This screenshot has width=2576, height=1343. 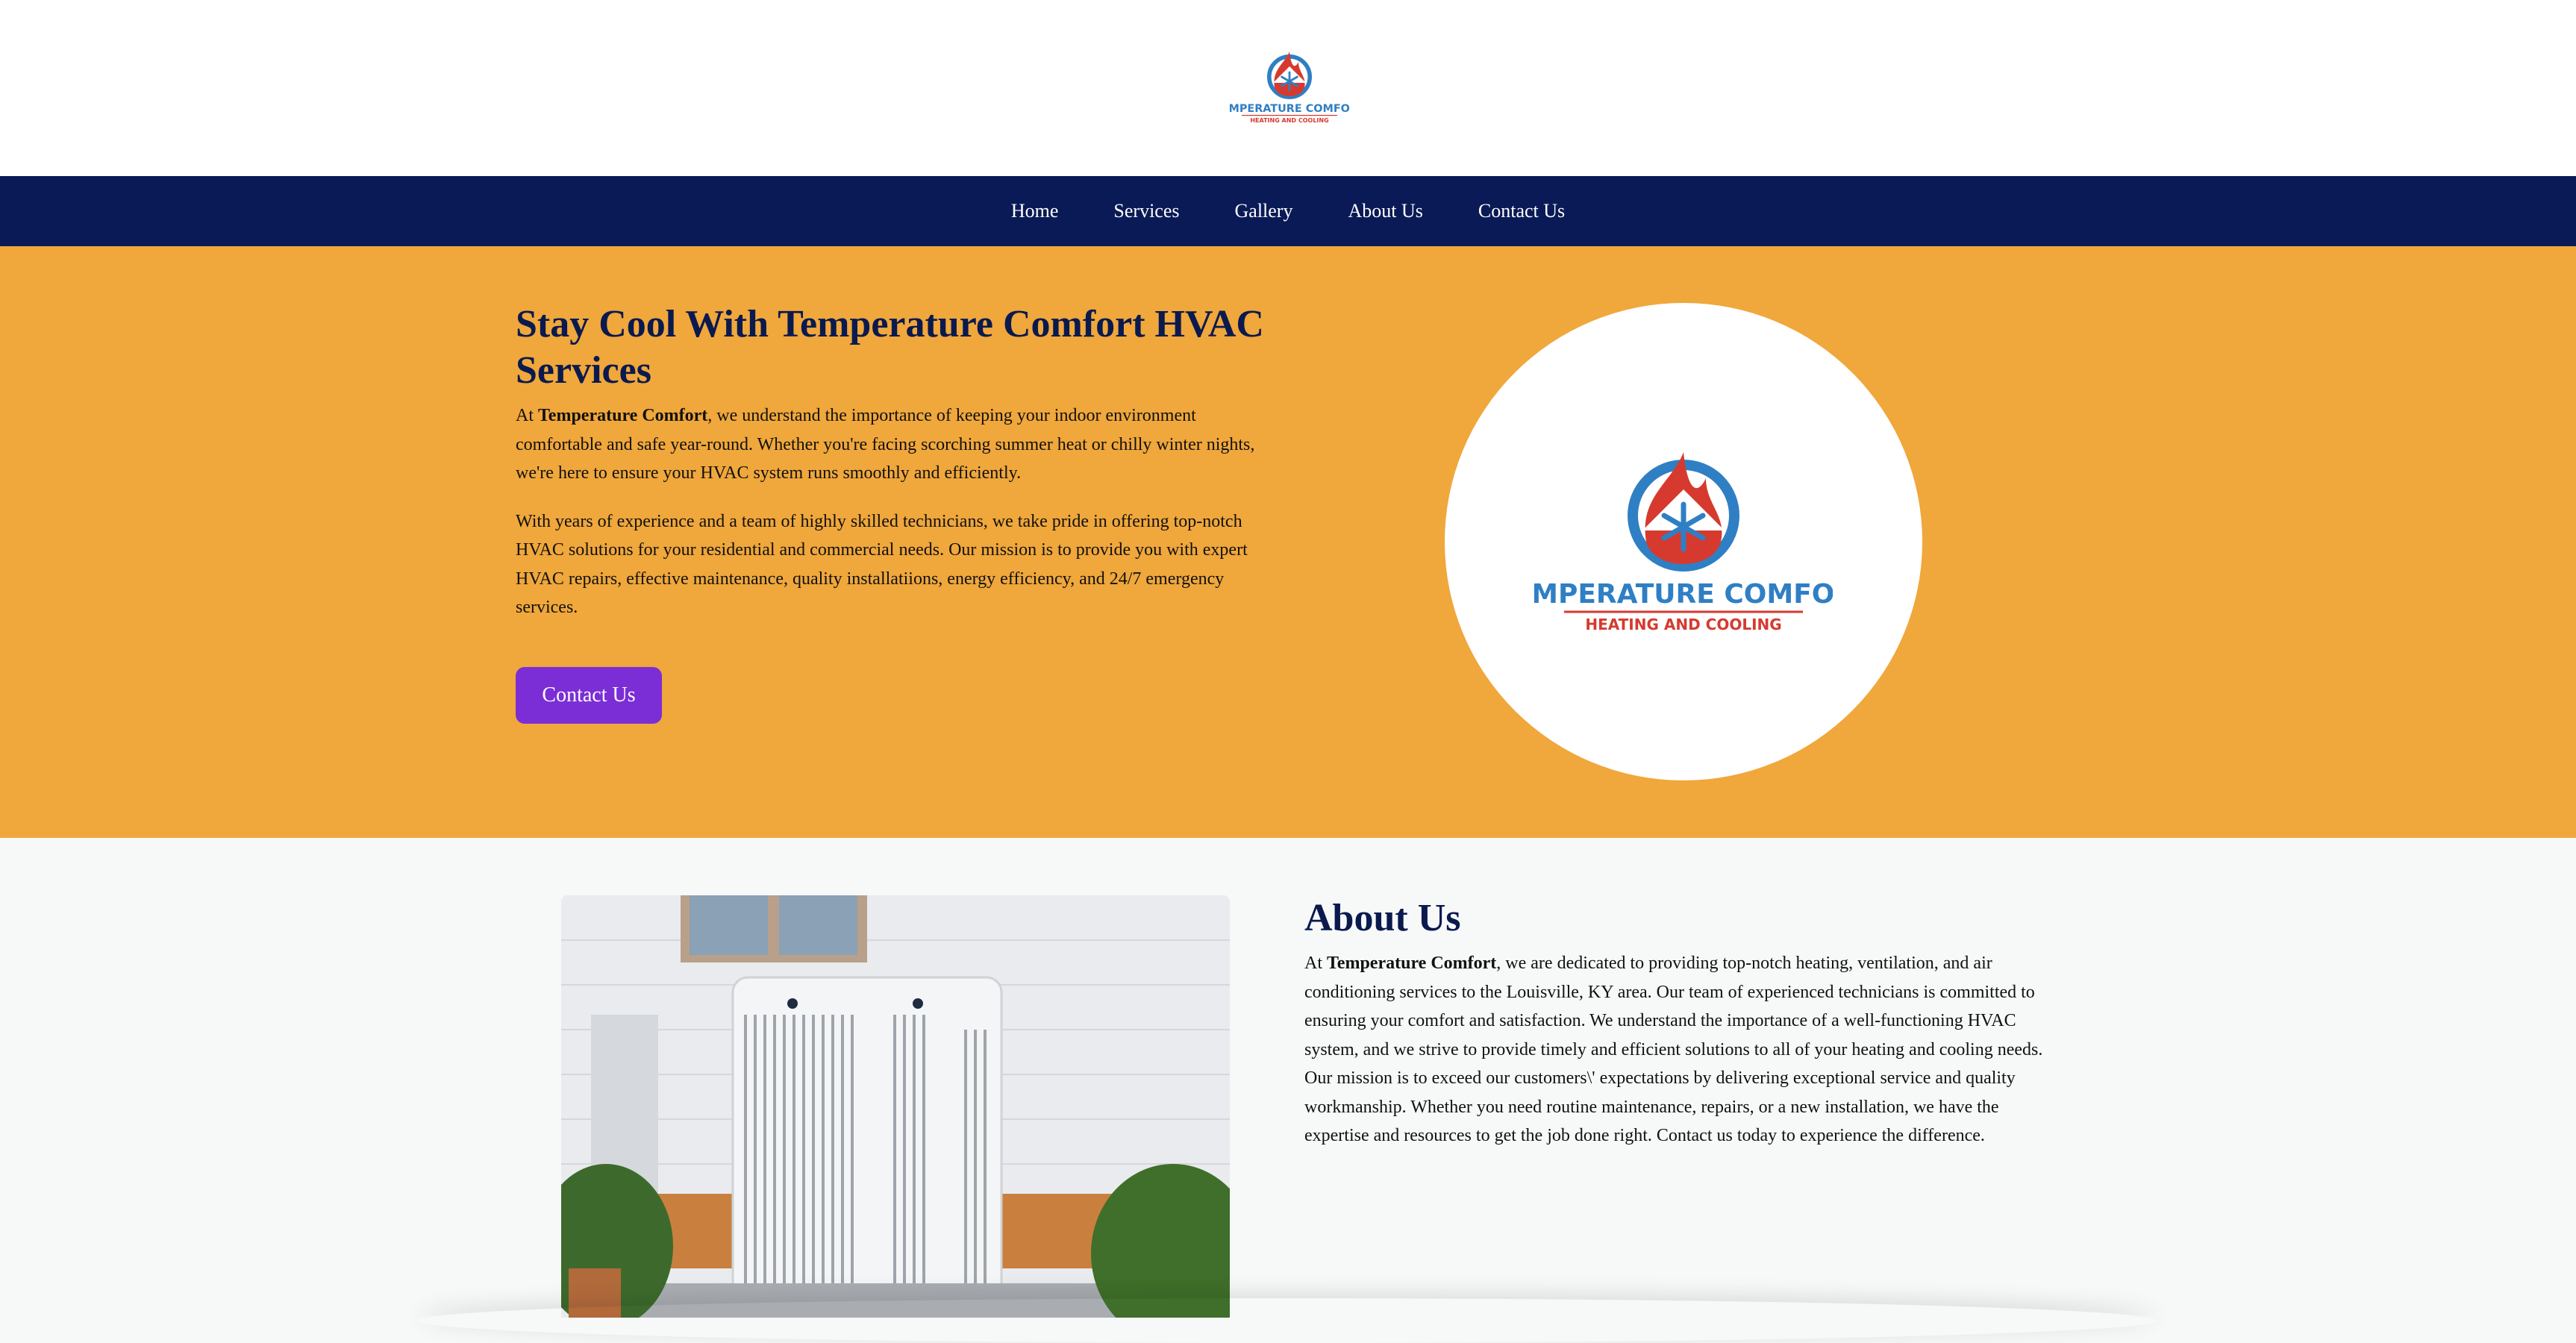 I want to click on hero-brand-logo: TEMPERATURE COMFORT HEATING AND COOLING, so click(x=1683, y=542).